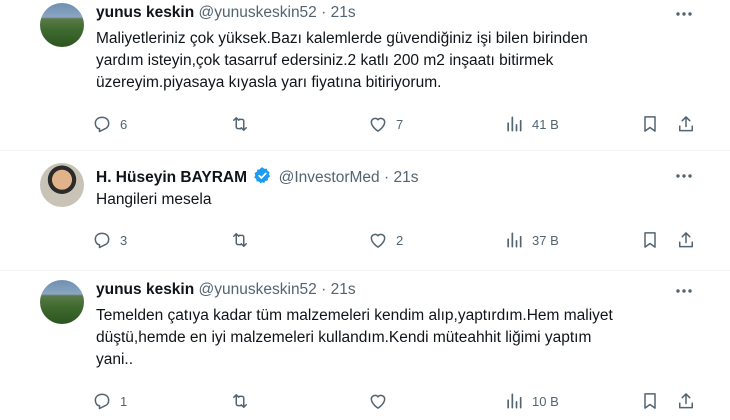 The height and width of the screenshot is (420, 730). I want to click on views-button: 10 B, so click(531, 401).